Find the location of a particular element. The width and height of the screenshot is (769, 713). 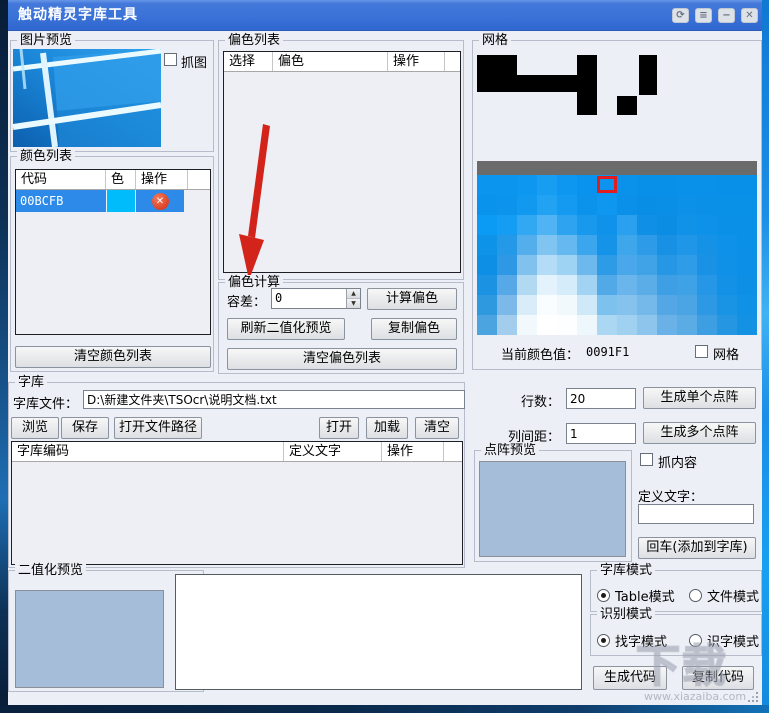

group-recog-mode: 识别模式 找字模式 识字模式 is located at coordinates (676, 631).